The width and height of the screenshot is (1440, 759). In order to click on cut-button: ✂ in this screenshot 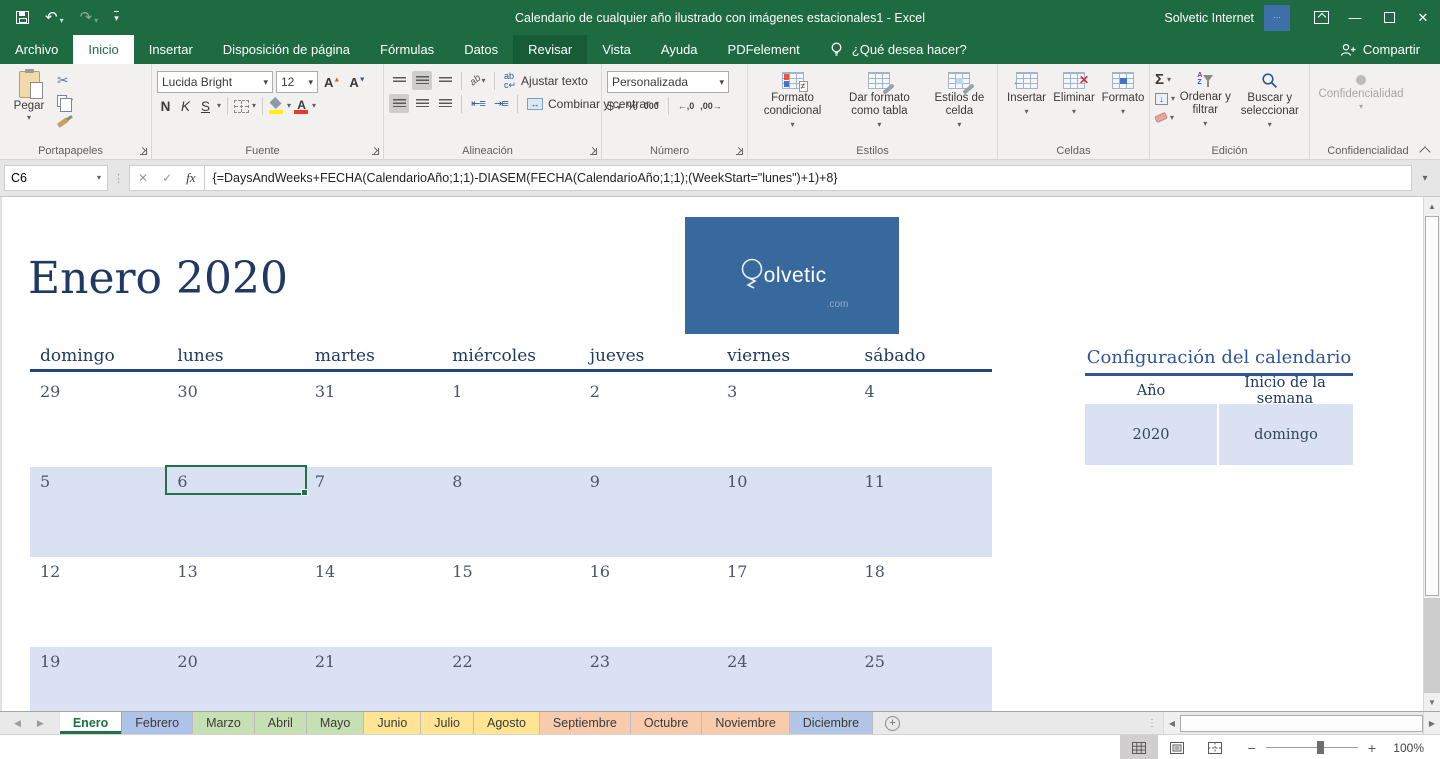, I will do `click(65, 80)`.